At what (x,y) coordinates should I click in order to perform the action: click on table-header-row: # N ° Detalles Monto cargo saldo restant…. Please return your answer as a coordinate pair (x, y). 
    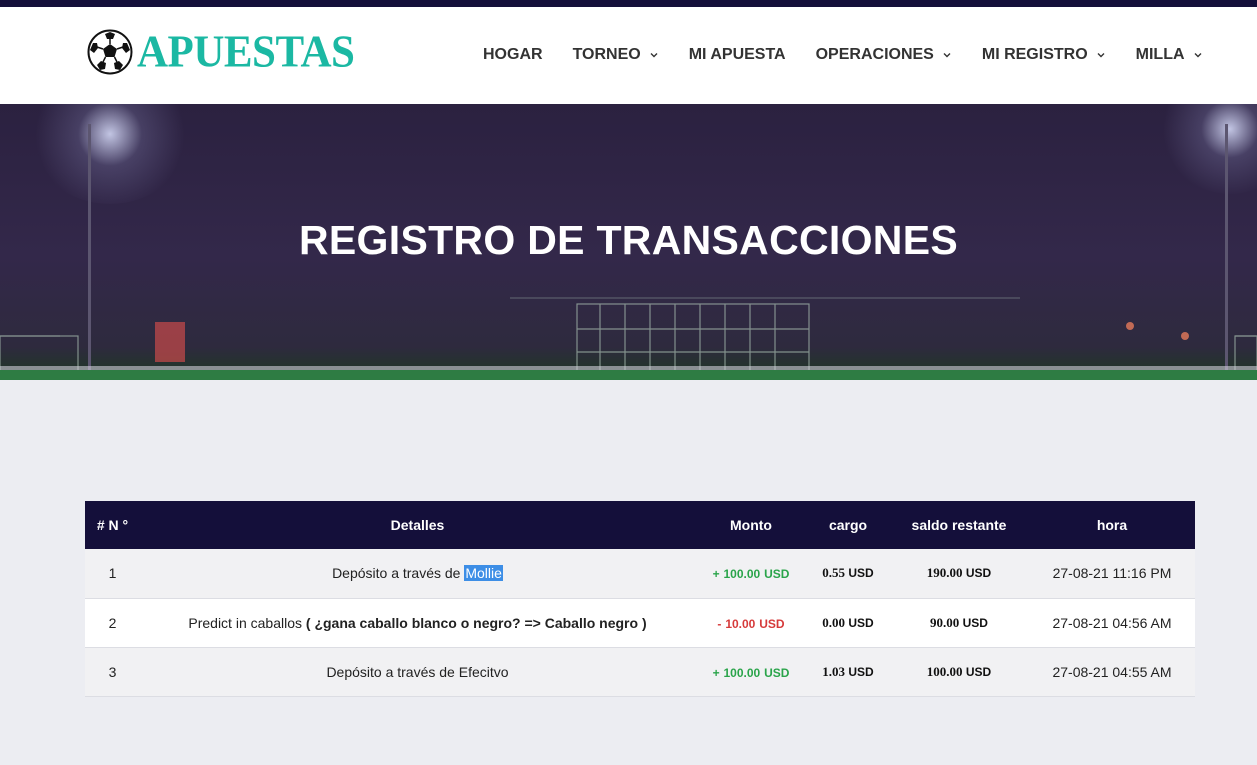
    Looking at the image, I should click on (640, 525).